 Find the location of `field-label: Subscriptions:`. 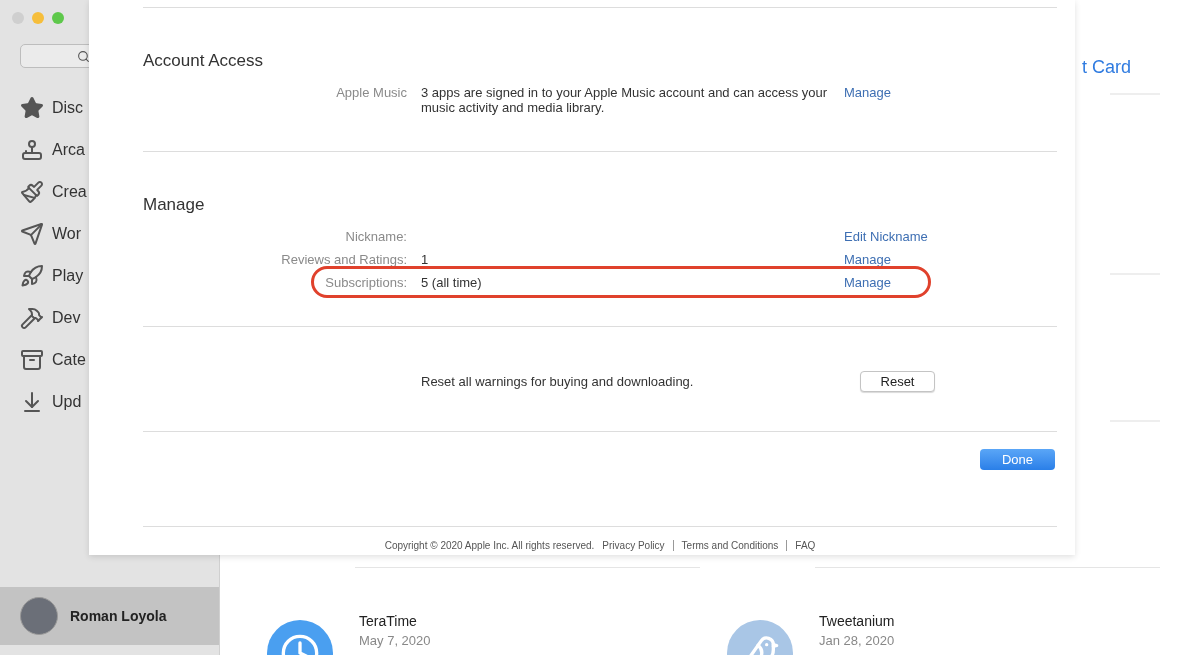

field-label: Subscriptions: is located at coordinates (365, 282).